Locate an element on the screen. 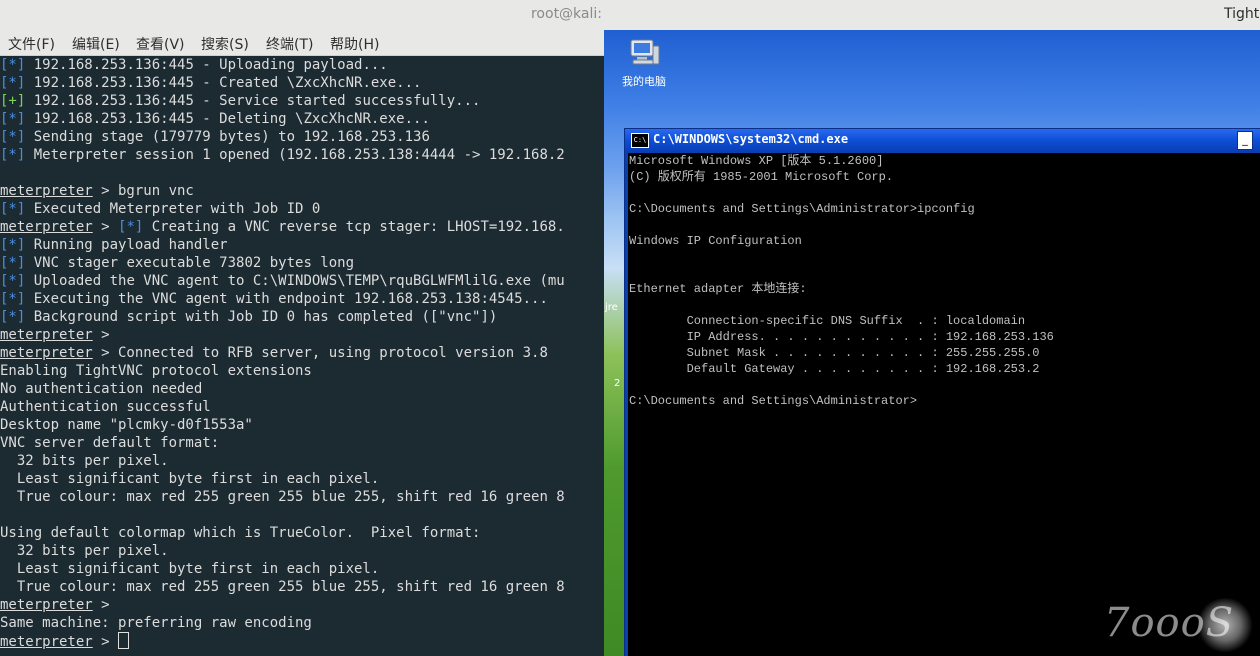 The width and height of the screenshot is (1260, 656). terminal-line: VNC server default format: is located at coordinates (110, 443).